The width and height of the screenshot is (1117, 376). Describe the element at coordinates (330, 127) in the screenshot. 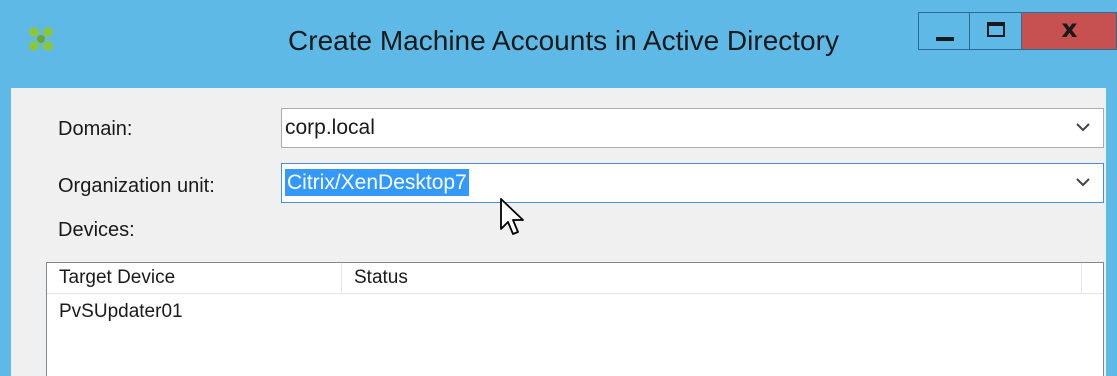

I see `domain-value: corp.local` at that location.